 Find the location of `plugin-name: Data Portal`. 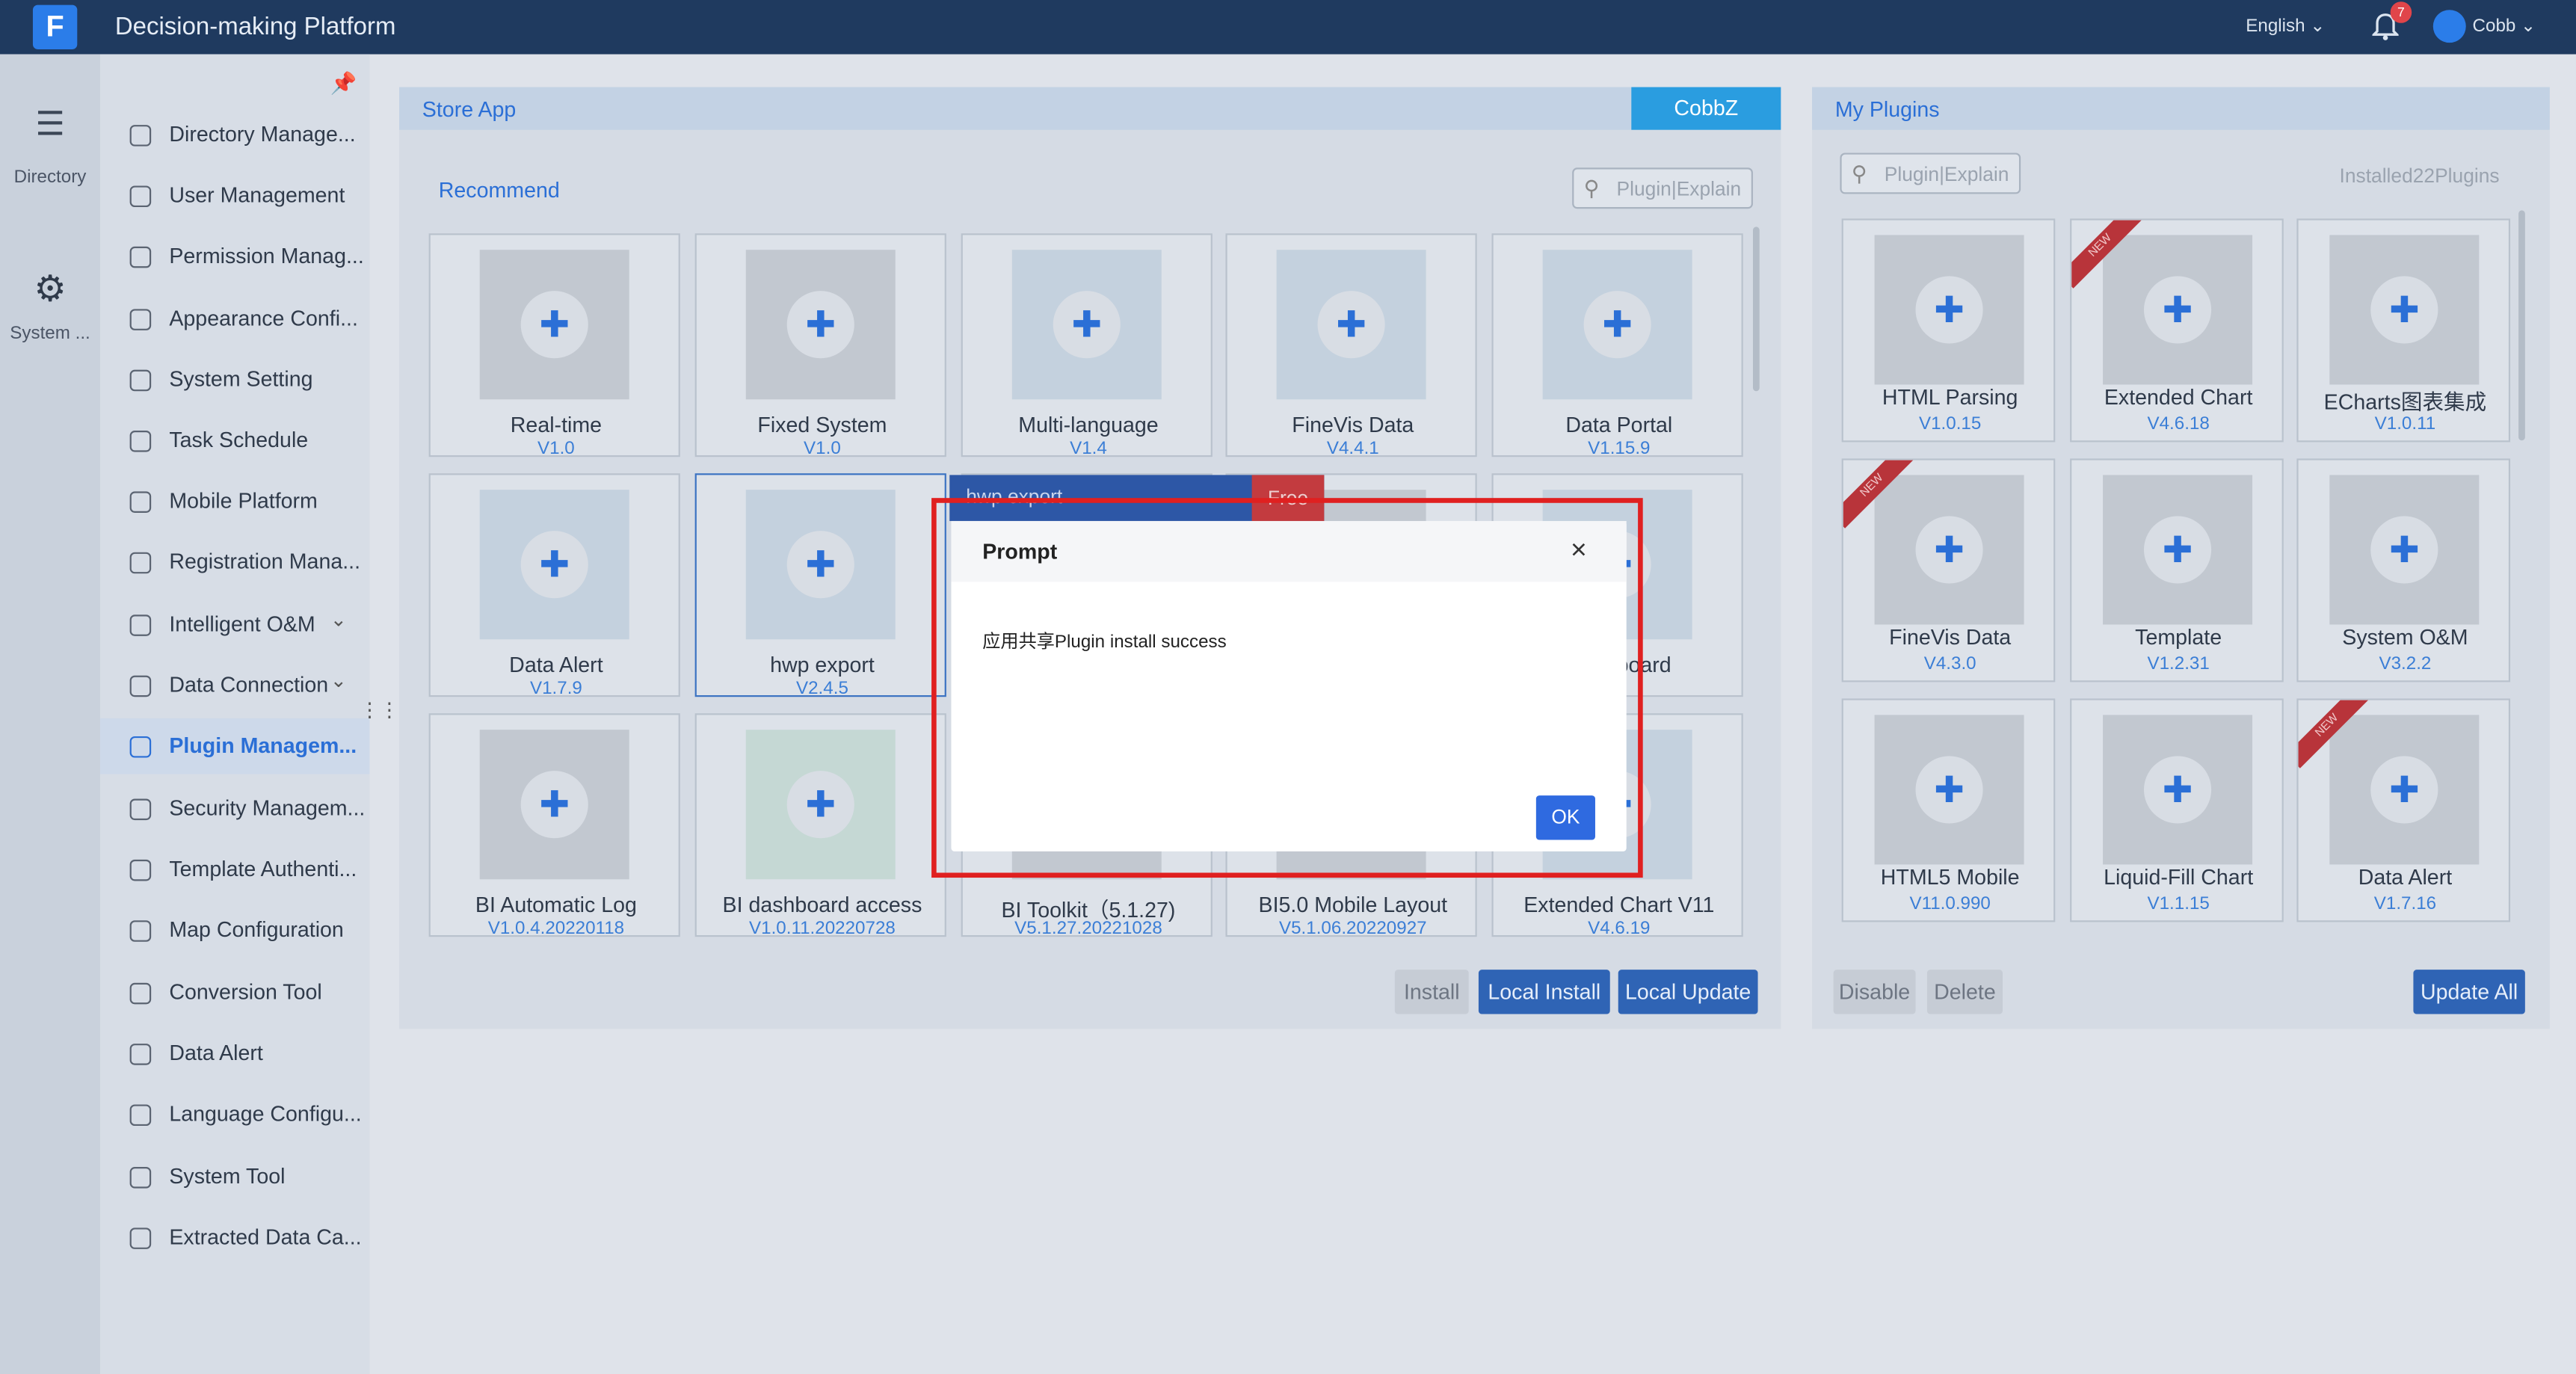

plugin-name: Data Portal is located at coordinates (1619, 424).